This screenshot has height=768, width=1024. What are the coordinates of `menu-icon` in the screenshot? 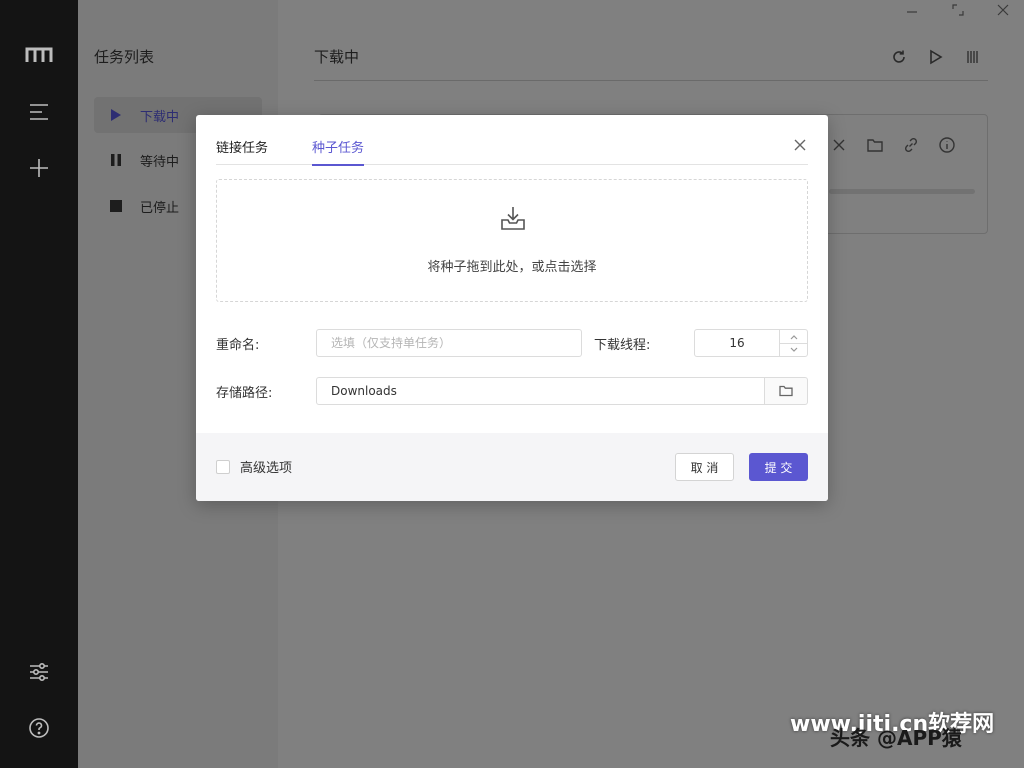 It's located at (39, 112).